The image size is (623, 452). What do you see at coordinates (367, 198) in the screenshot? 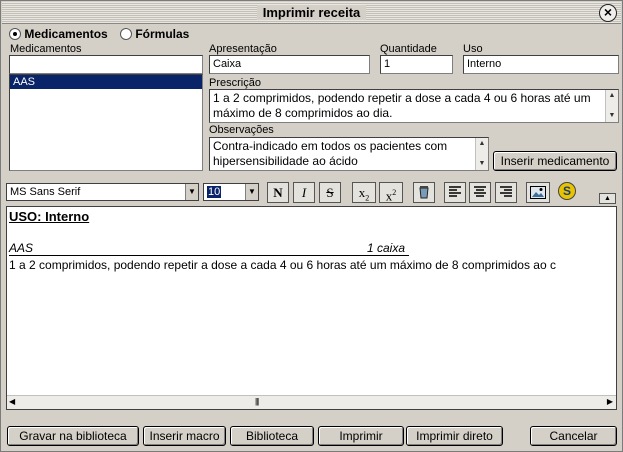
I see `subscript-mark: 2` at bounding box center [367, 198].